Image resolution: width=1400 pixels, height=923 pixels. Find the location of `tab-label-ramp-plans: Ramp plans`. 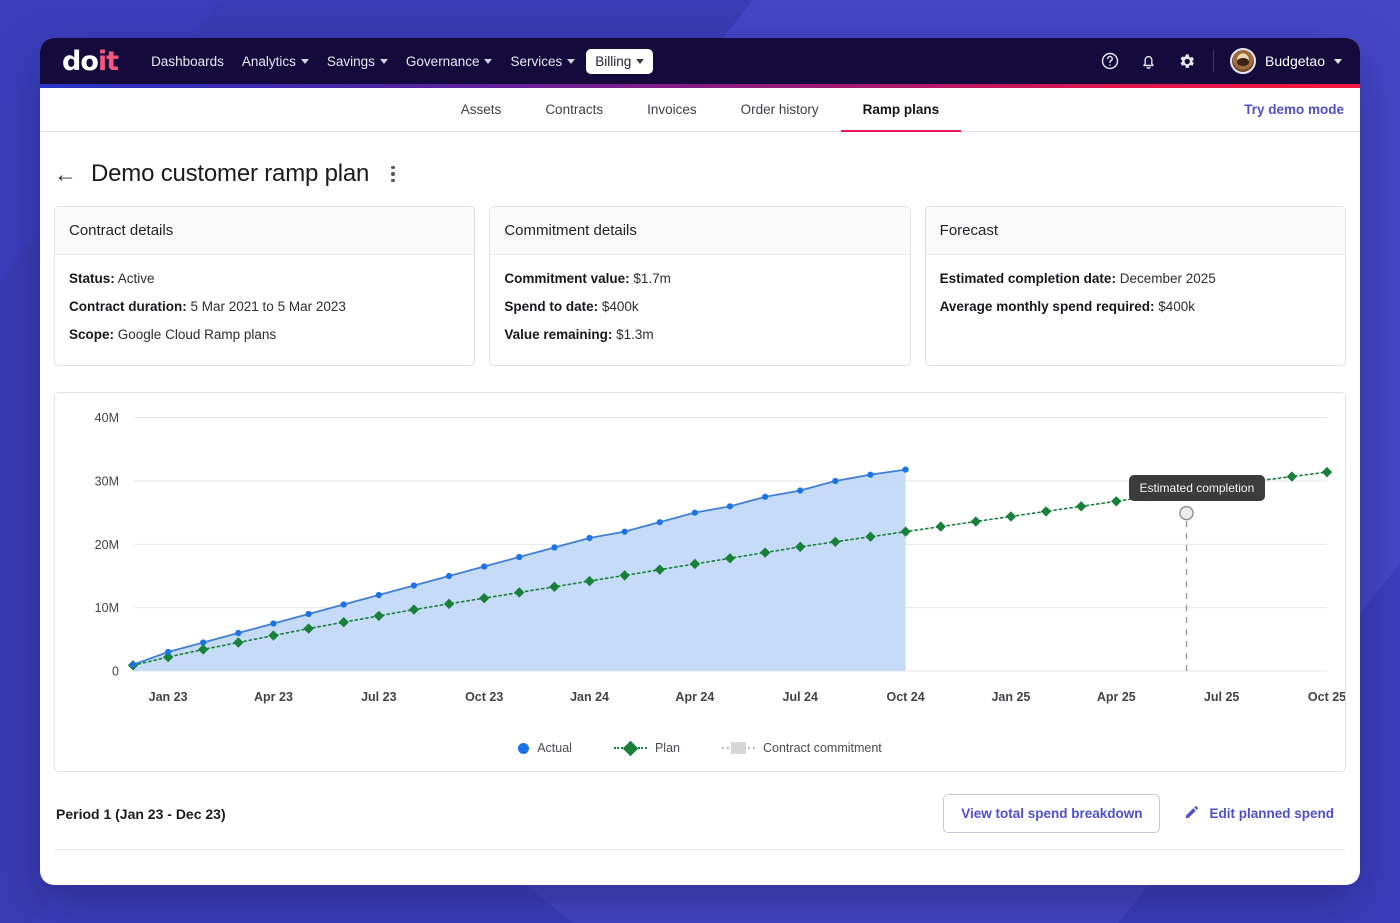

tab-label-ramp-plans: Ramp plans is located at coordinates (901, 109).